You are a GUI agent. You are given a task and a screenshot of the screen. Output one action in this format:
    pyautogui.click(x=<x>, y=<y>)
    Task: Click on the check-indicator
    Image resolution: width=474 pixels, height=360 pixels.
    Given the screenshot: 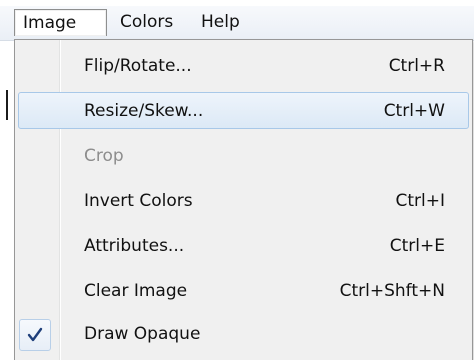 What is the action you would take?
    pyautogui.click(x=35, y=335)
    